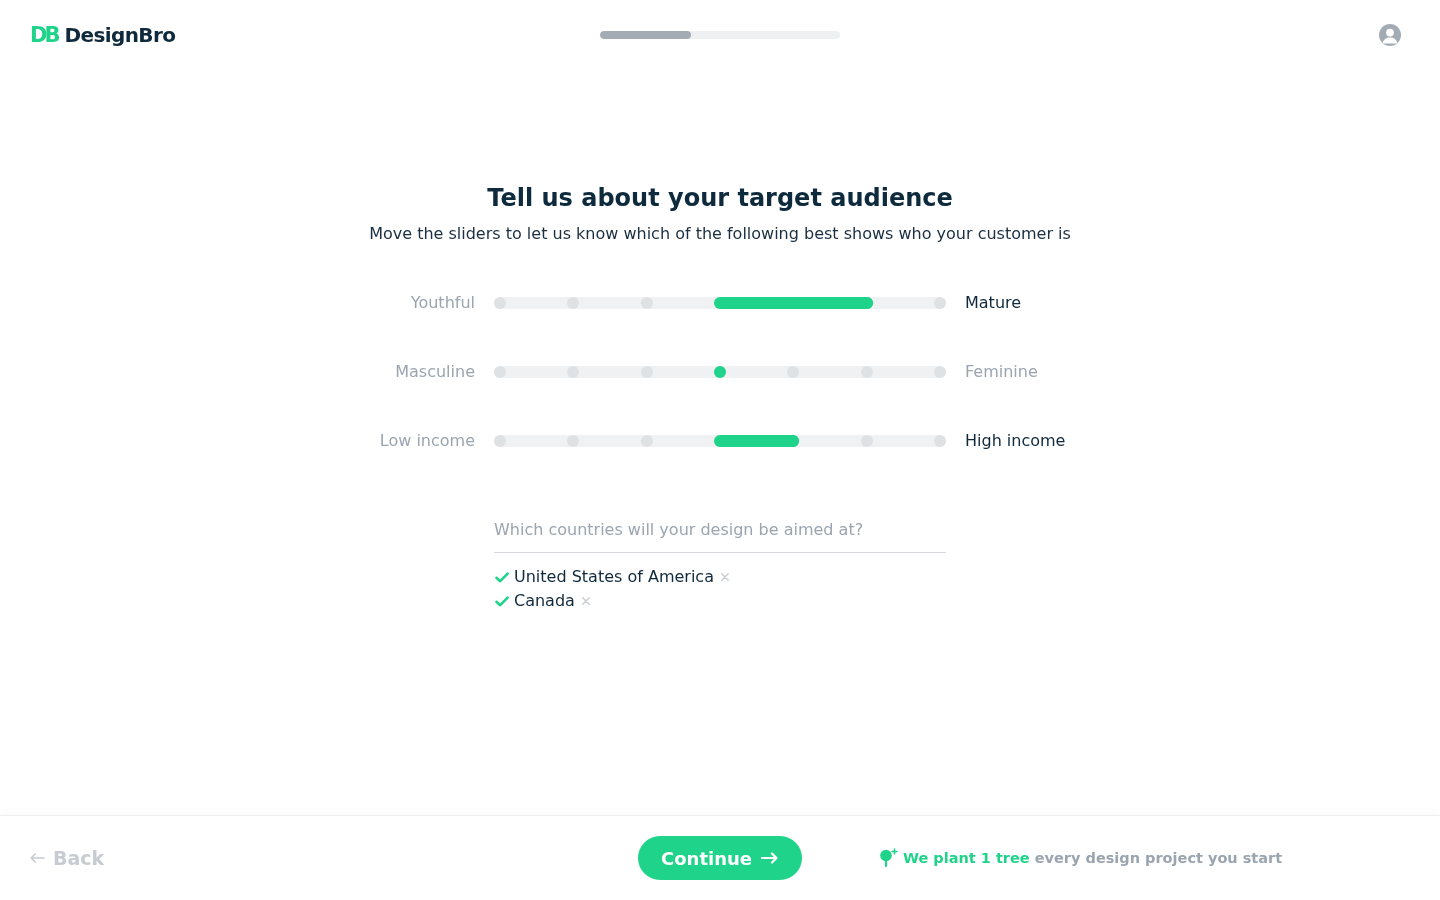 The width and height of the screenshot is (1440, 900). What do you see at coordinates (1093, 858) in the screenshot?
I see `tree-planting-note: We plant 1 tree every design project you start` at bounding box center [1093, 858].